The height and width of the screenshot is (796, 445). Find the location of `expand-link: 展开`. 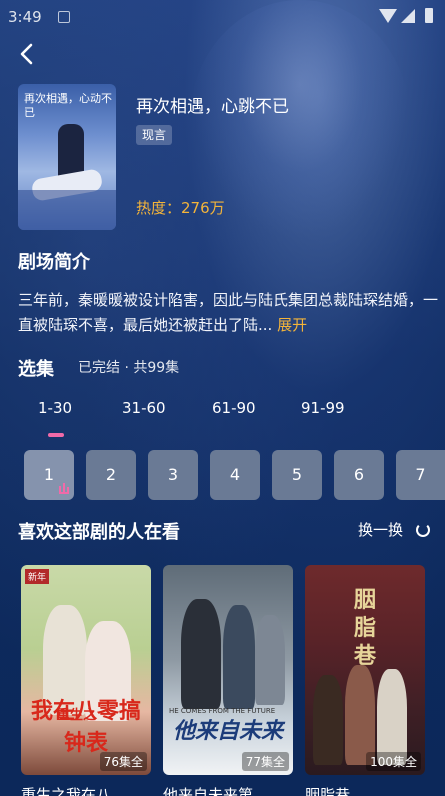

expand-link: 展开 is located at coordinates (292, 325).